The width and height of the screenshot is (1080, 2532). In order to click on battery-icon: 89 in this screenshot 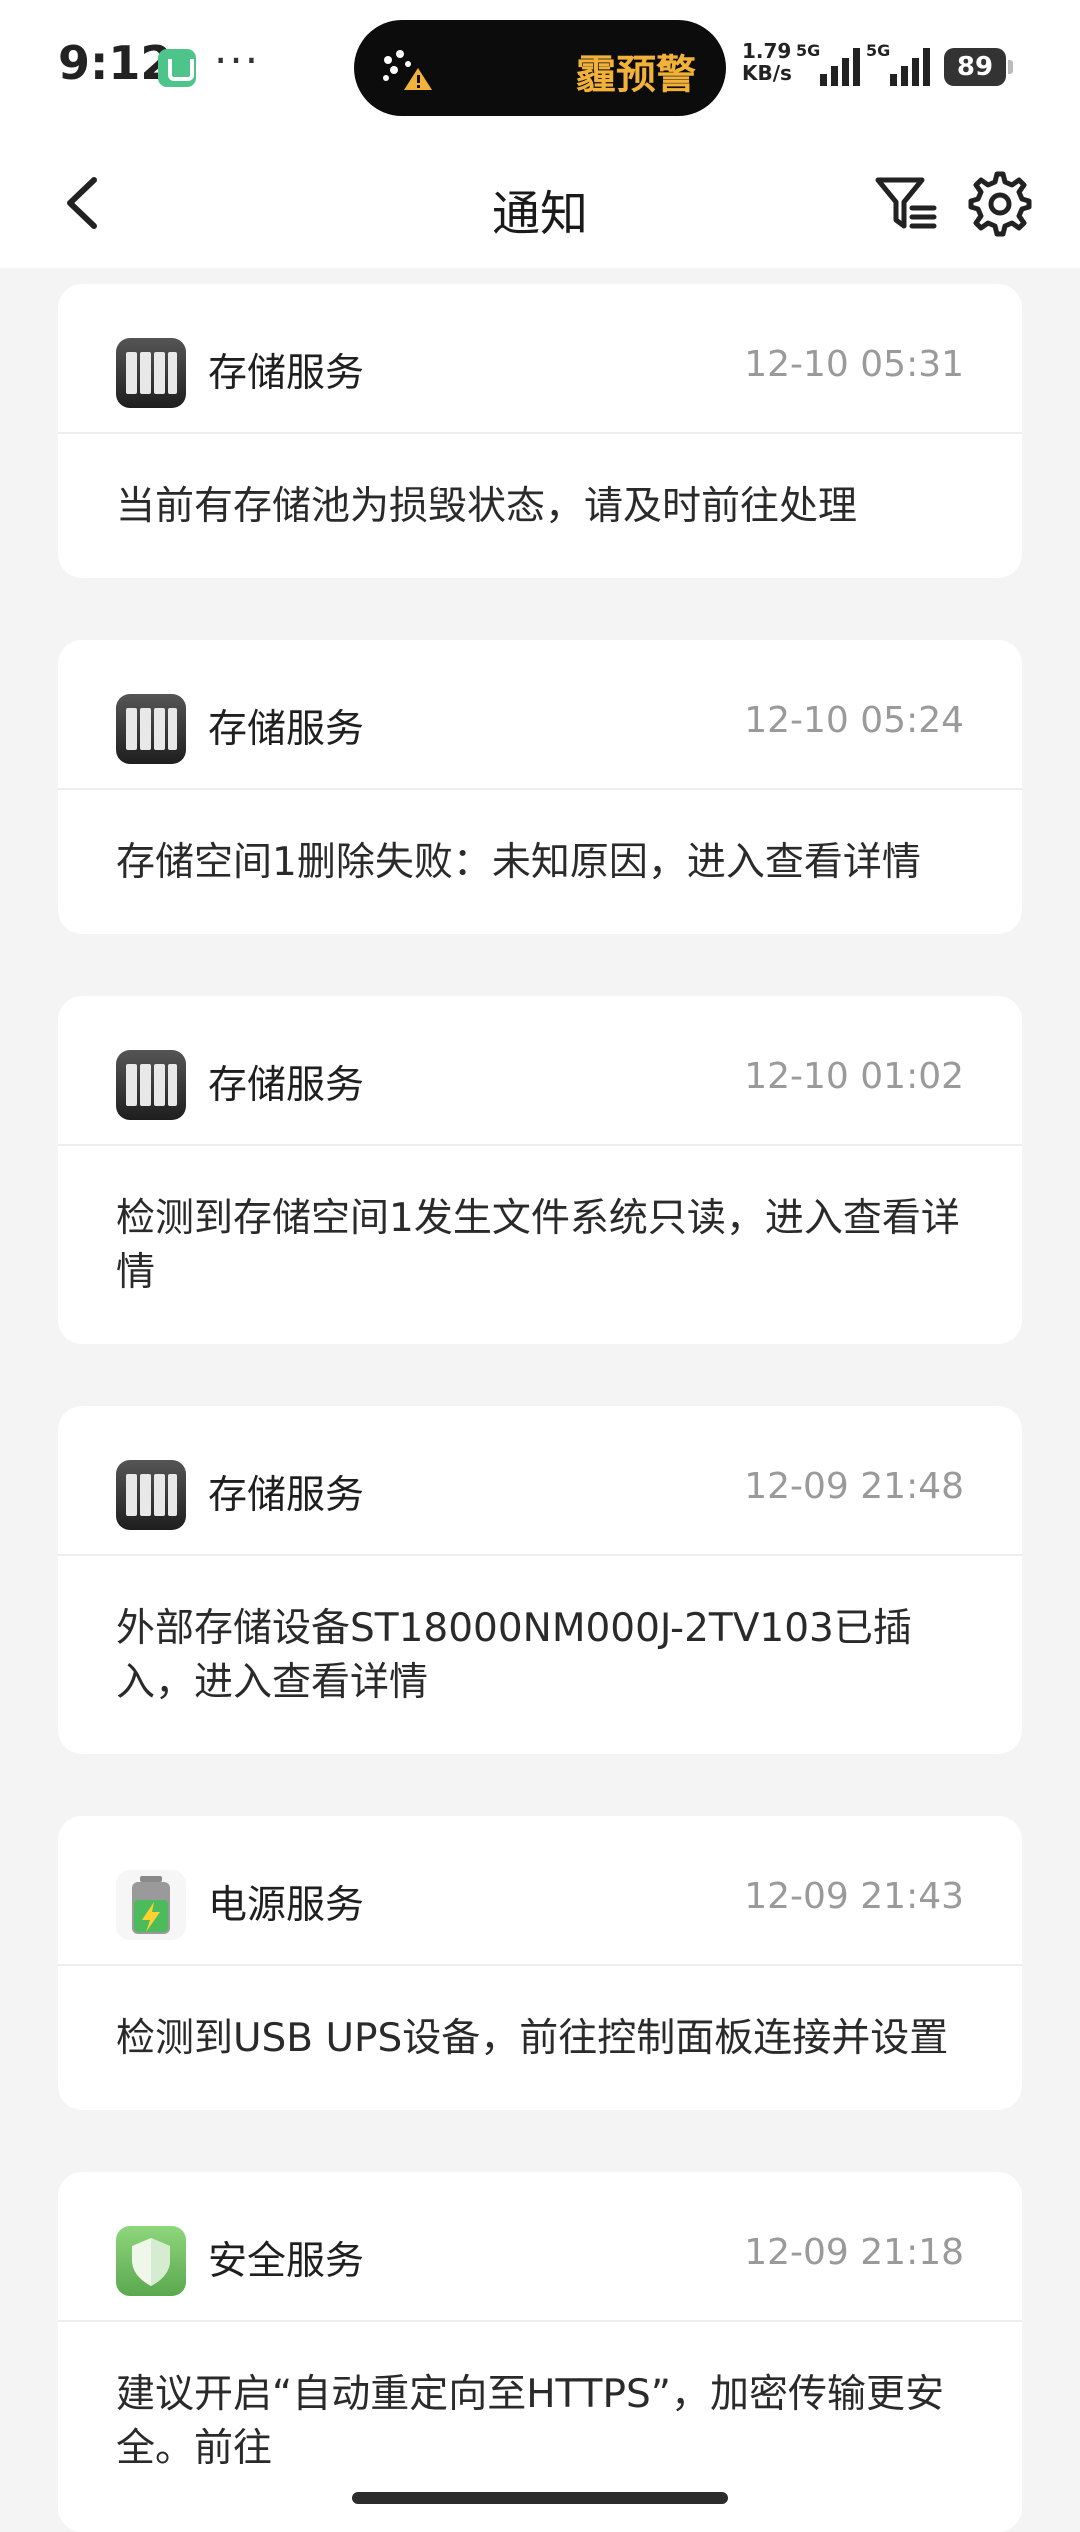, I will do `click(975, 67)`.